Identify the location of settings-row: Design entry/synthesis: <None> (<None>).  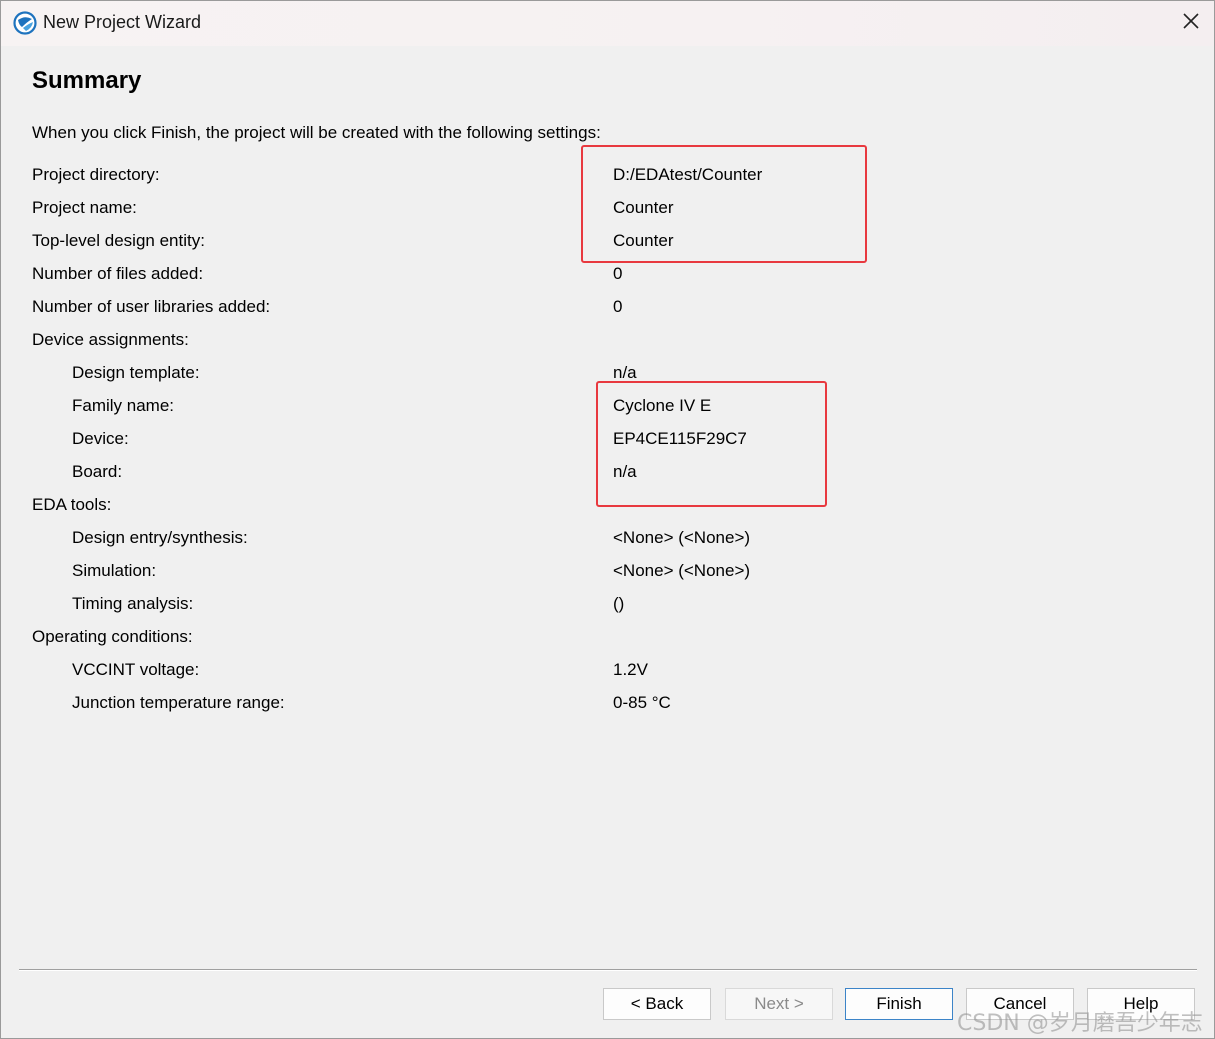
(607, 544).